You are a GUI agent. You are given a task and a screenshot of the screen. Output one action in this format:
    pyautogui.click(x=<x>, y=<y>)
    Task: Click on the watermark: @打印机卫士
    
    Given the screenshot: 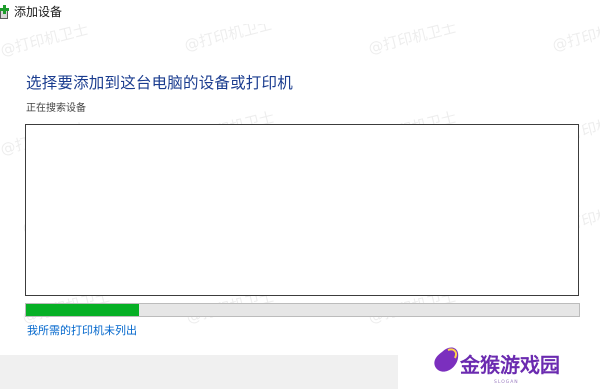 What is the action you would take?
    pyautogui.click(x=45, y=40)
    